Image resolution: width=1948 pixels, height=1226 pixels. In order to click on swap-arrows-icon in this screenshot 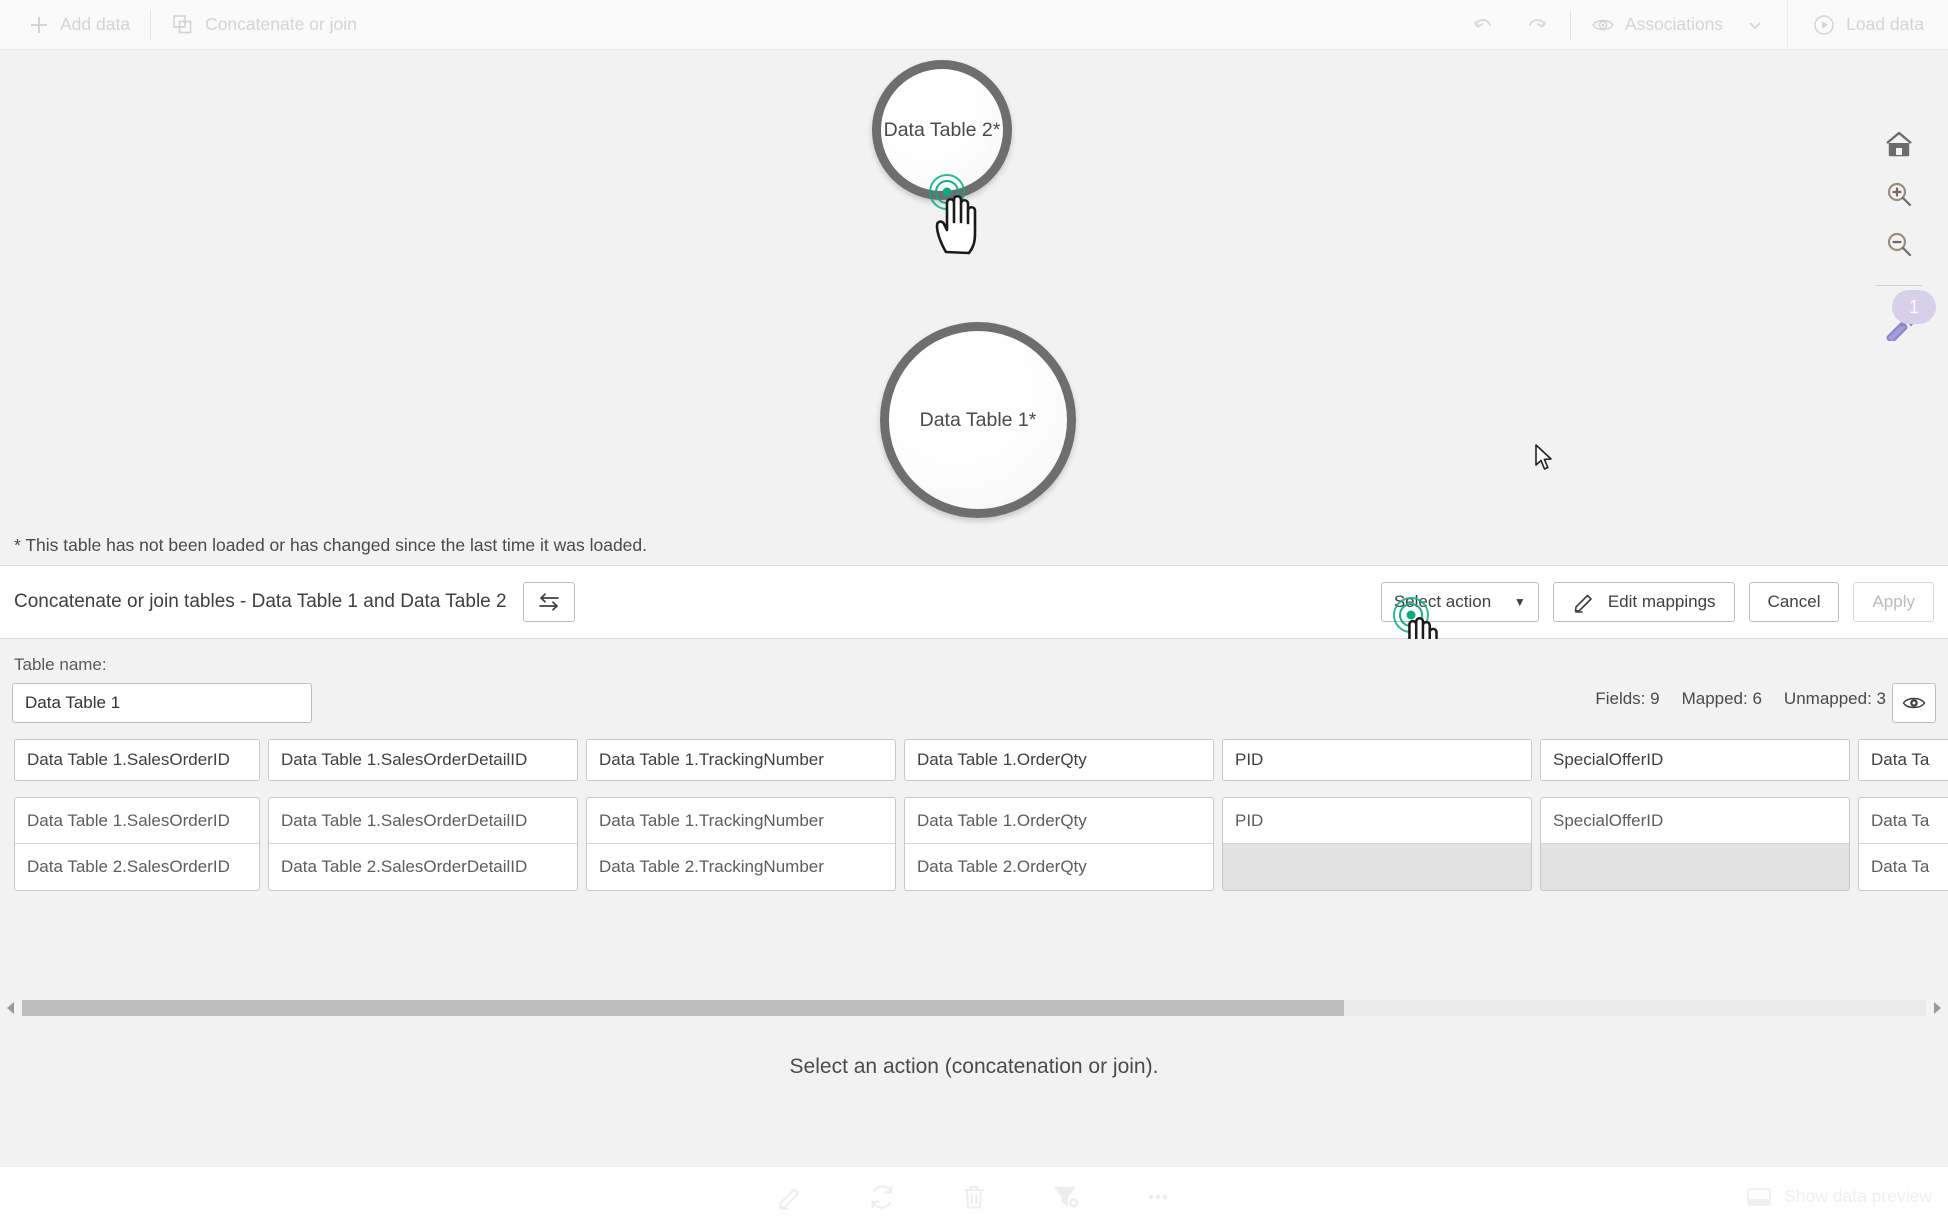, I will do `click(549, 602)`.